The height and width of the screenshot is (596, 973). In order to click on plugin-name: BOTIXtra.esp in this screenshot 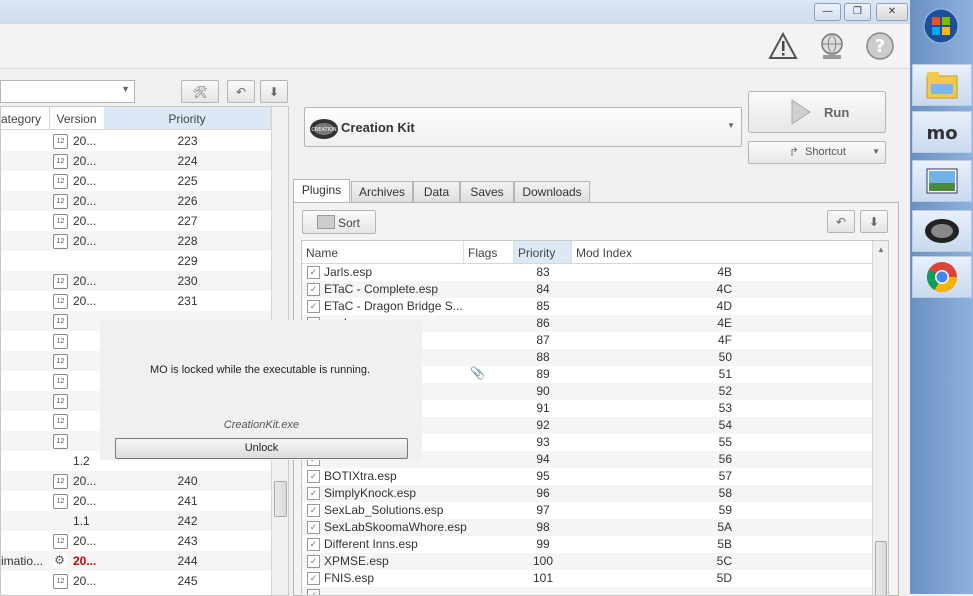, I will do `click(360, 476)`.